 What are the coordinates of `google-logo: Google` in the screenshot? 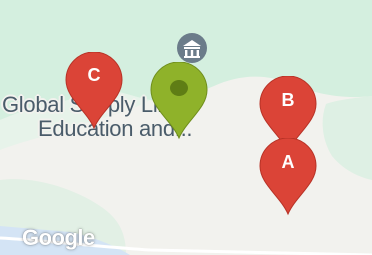 It's located at (58, 238).